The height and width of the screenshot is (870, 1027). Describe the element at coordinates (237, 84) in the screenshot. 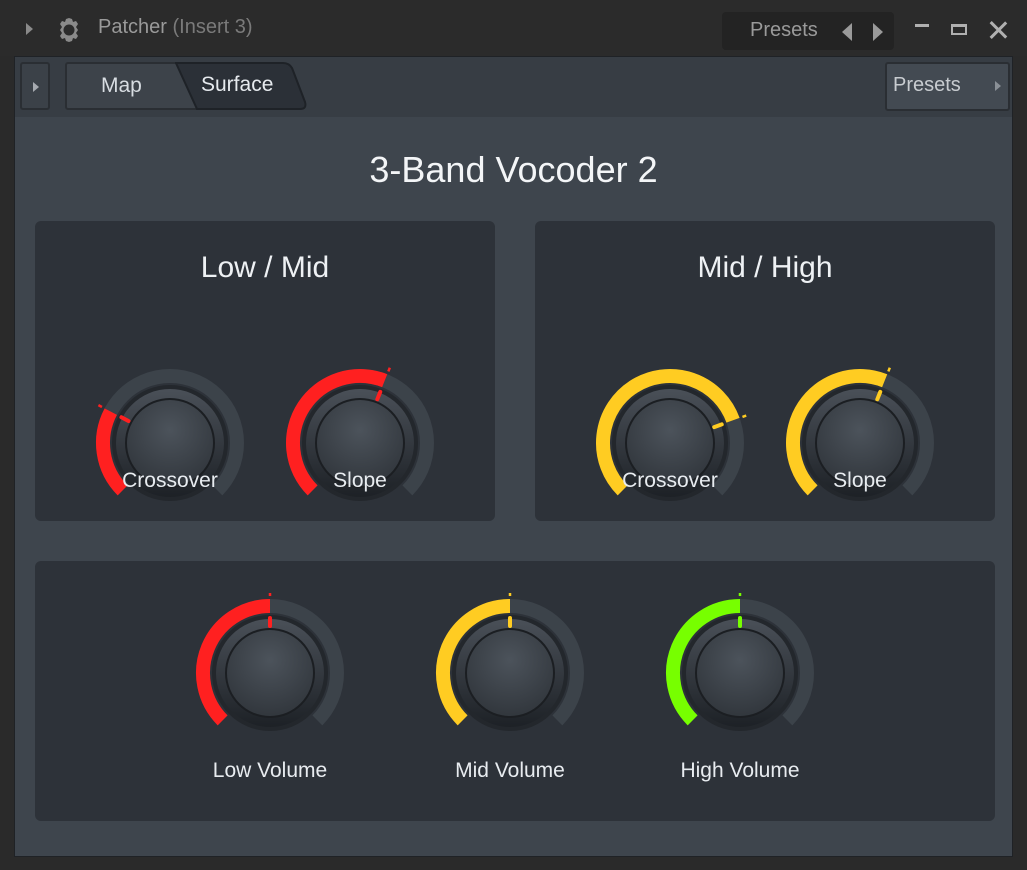

I see `tab-surface-label: Surface` at that location.